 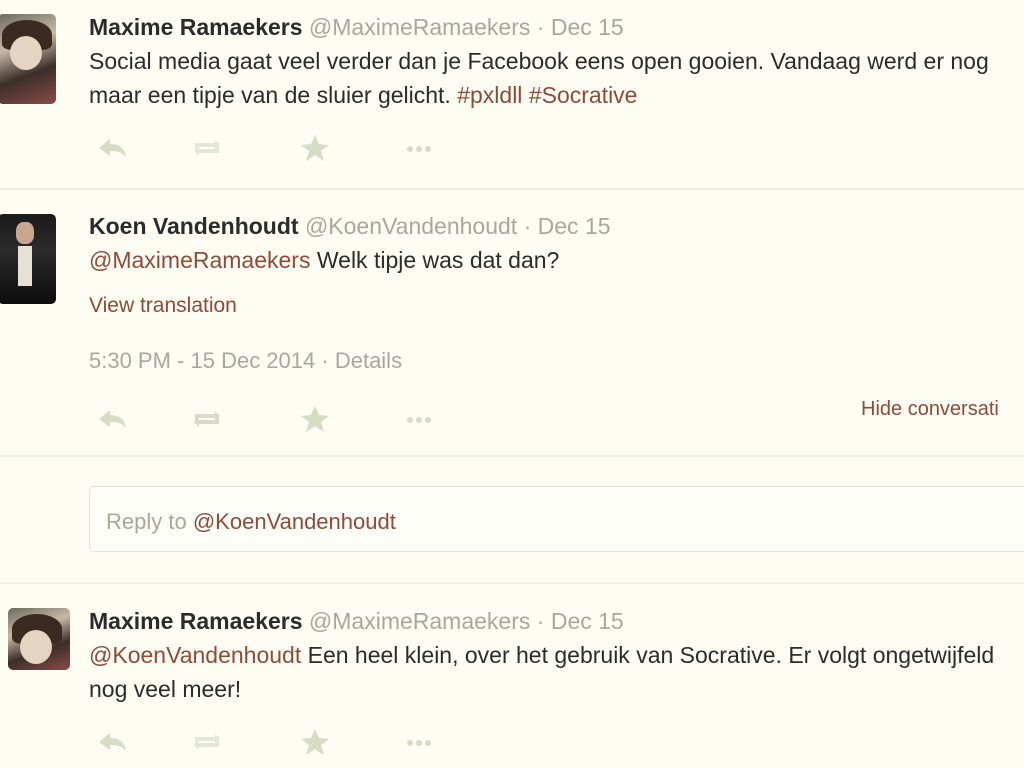 What do you see at coordinates (195, 655) in the screenshot?
I see `mention-link: @KoenVandenhoudt` at bounding box center [195, 655].